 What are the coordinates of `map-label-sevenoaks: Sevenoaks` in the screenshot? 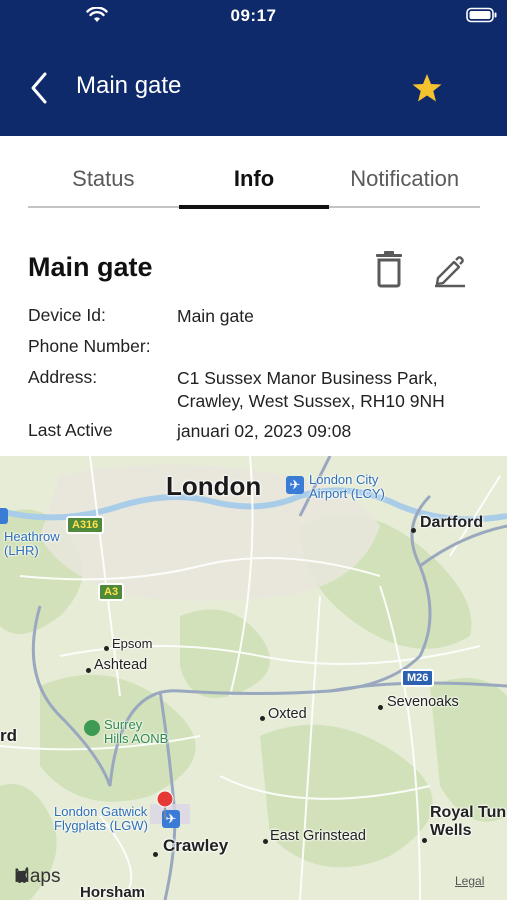 It's located at (423, 702).